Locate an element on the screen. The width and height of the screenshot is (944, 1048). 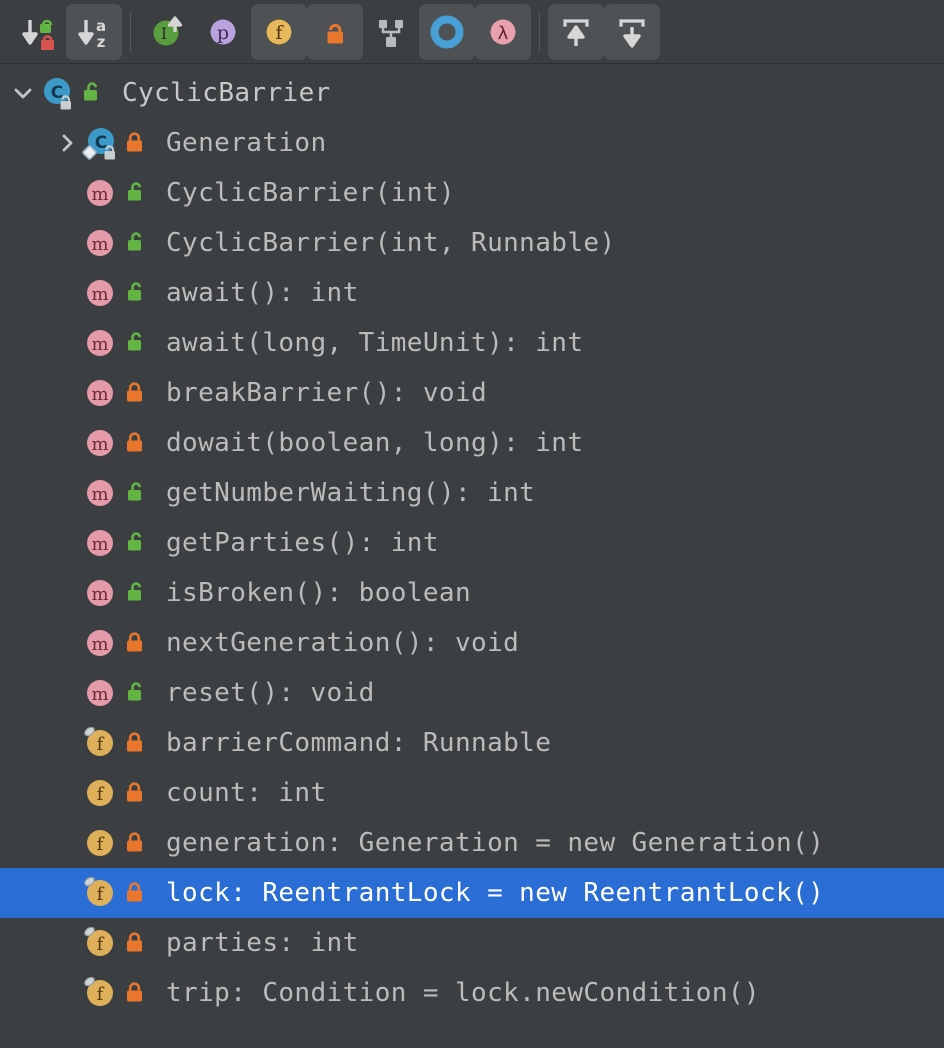
svg-text: C is located at coordinates (101, 143).